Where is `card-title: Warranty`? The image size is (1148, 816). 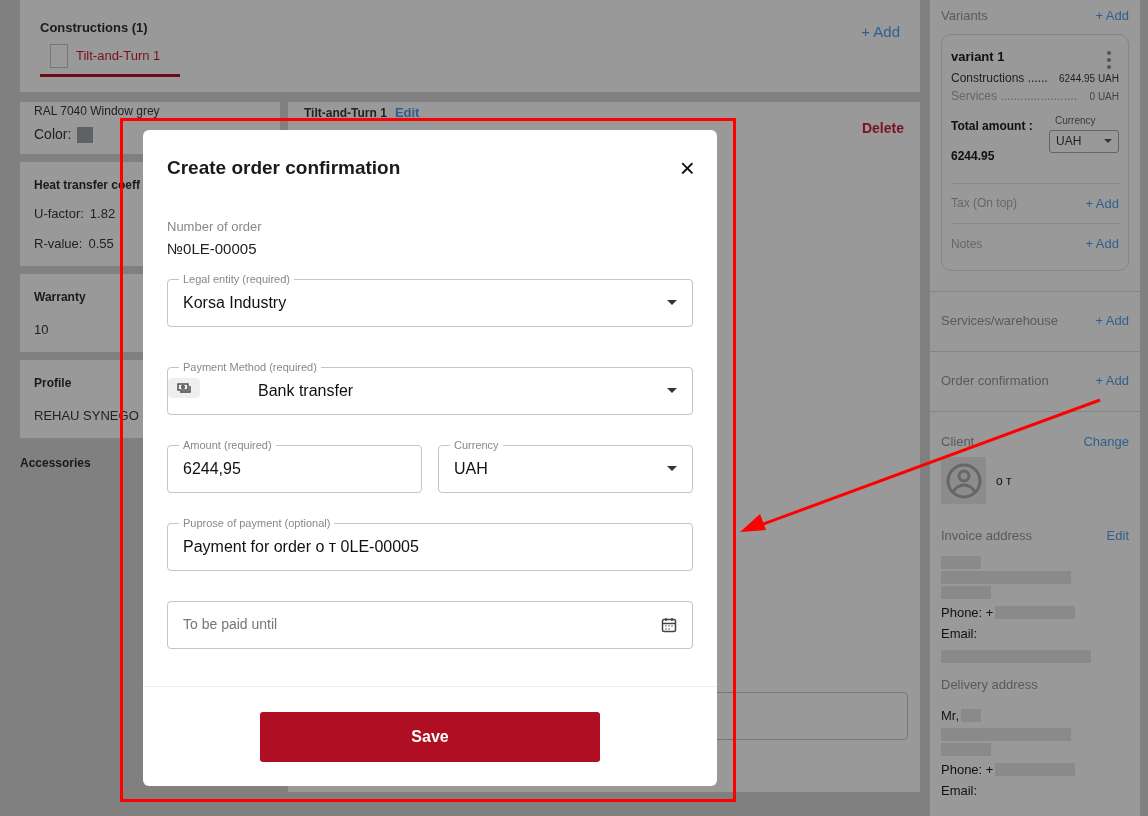 card-title: Warranty is located at coordinates (60, 297).